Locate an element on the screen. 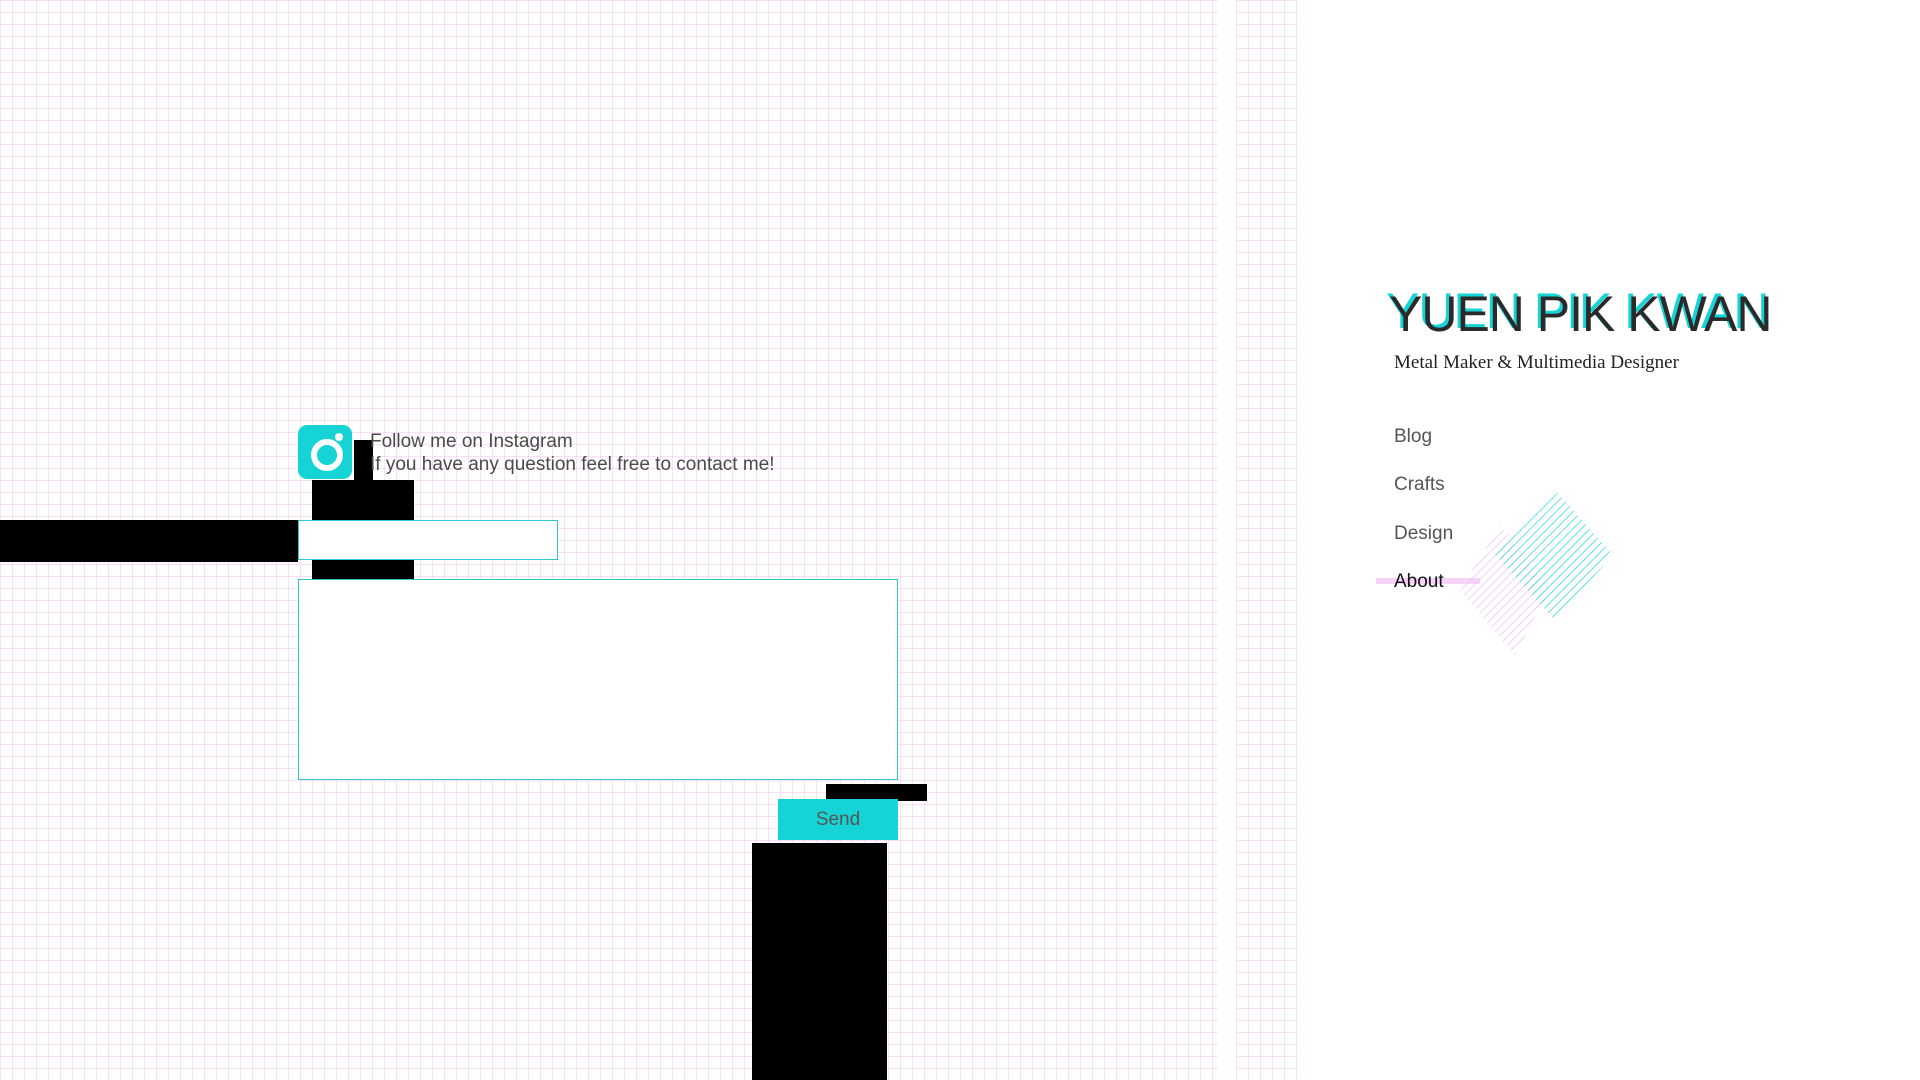  nav-item-blog: Blog is located at coordinates (1413, 437).